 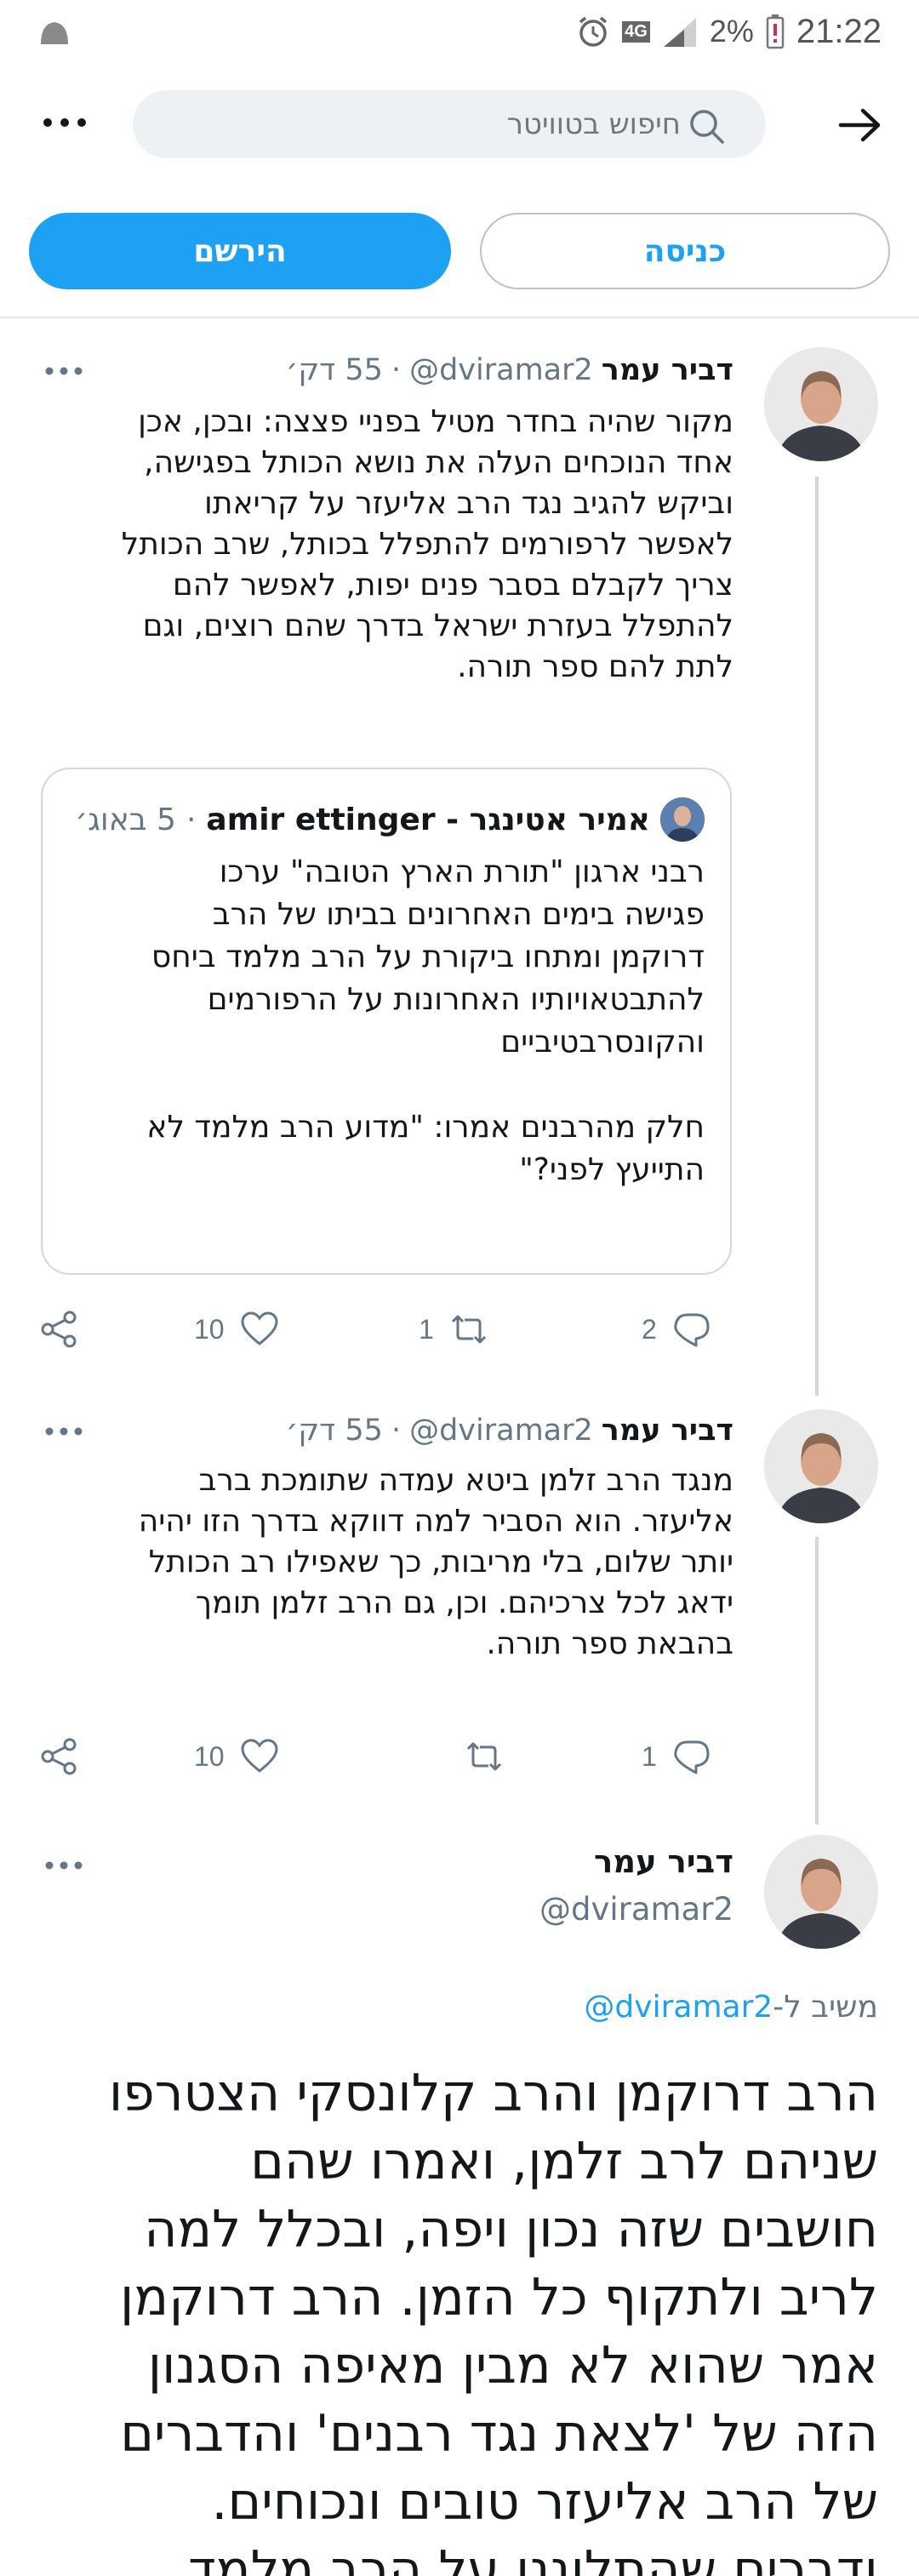 What do you see at coordinates (678, 2007) in the screenshot?
I see `reply-to-link: @dviramar2` at bounding box center [678, 2007].